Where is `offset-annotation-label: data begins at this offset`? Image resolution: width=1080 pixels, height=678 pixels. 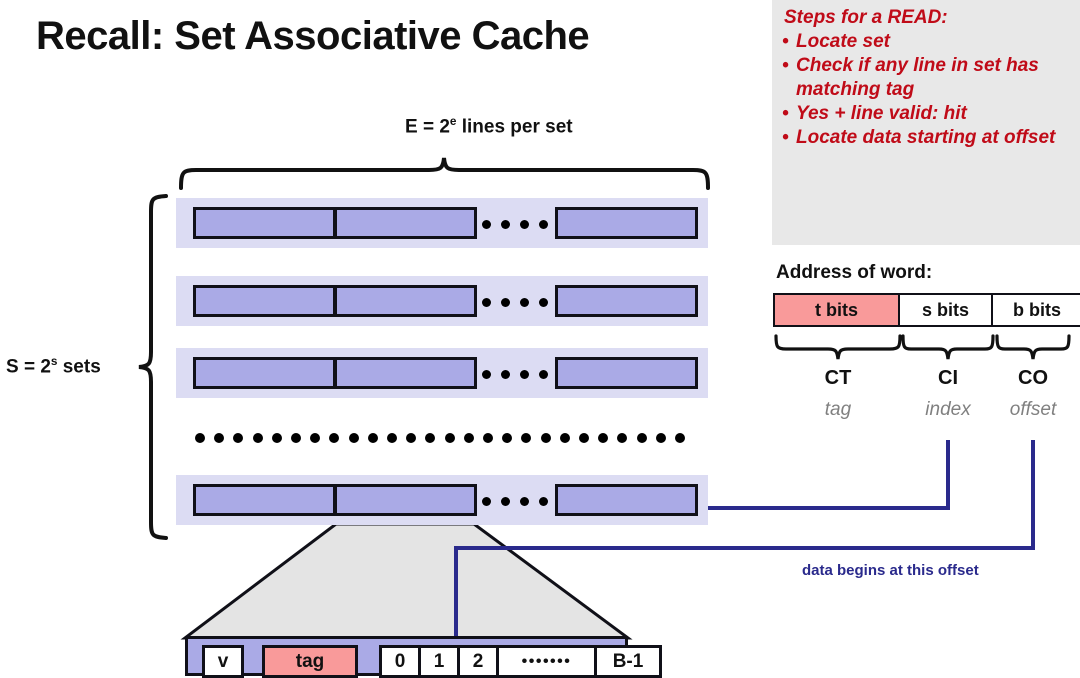 offset-annotation-label: data begins at this offset is located at coordinates (890, 570).